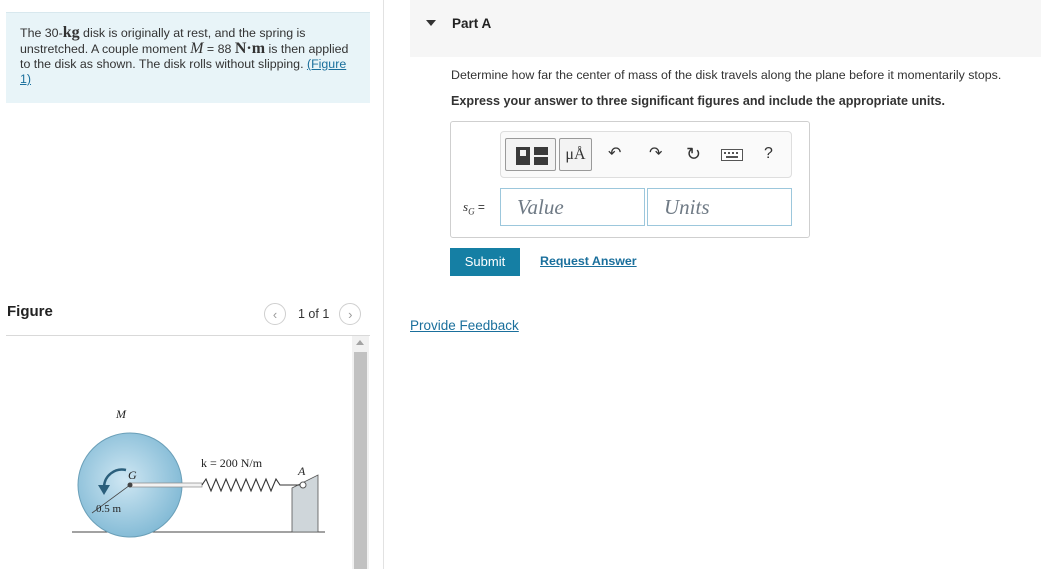 The width and height of the screenshot is (1041, 569). I want to click on submit-button: Submit, so click(485, 262).